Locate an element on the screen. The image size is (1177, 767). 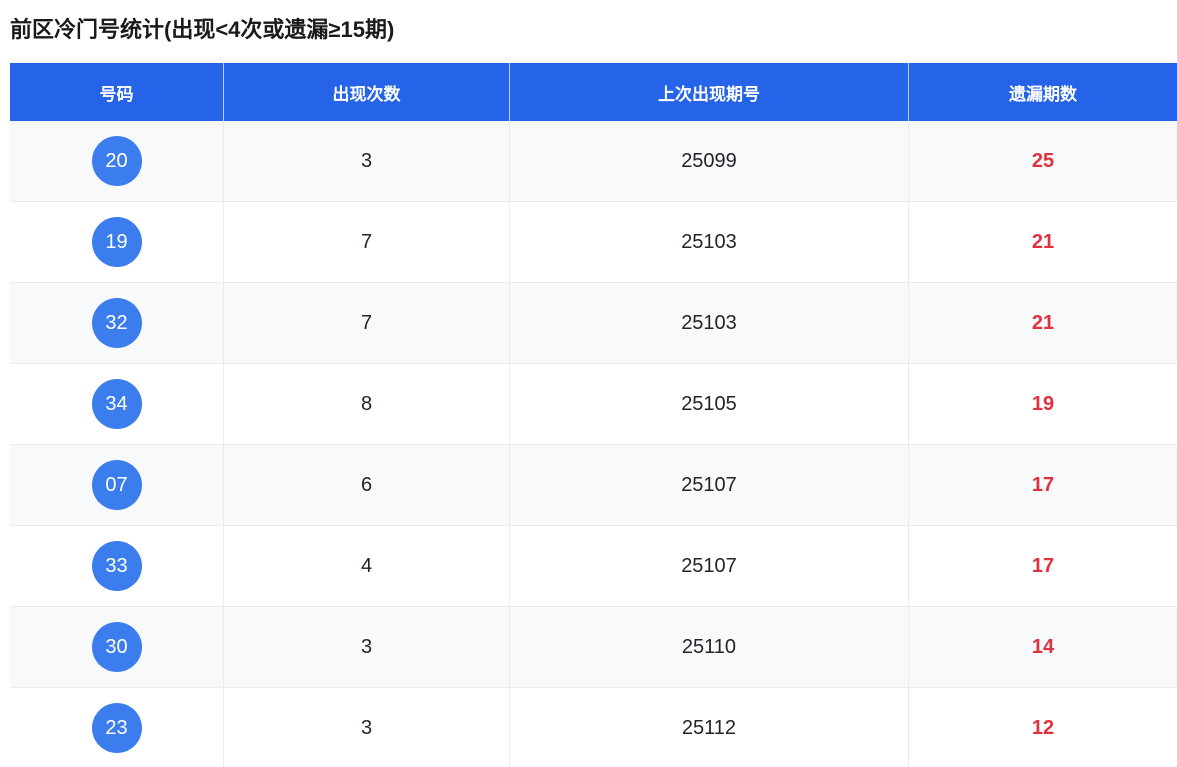
number-badge: 07 is located at coordinates (116, 485).